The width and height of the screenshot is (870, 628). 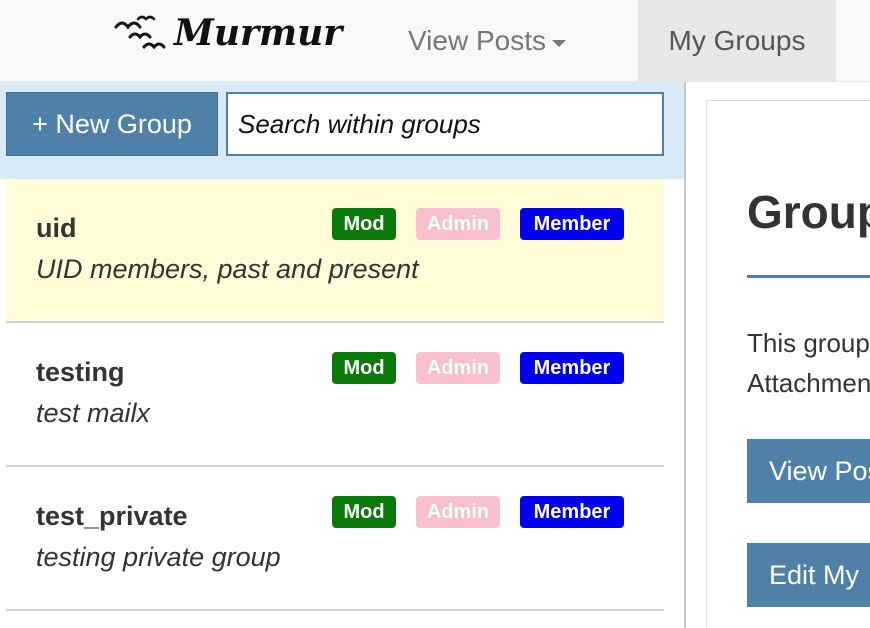 I want to click on detail-divider, so click(x=808, y=276).